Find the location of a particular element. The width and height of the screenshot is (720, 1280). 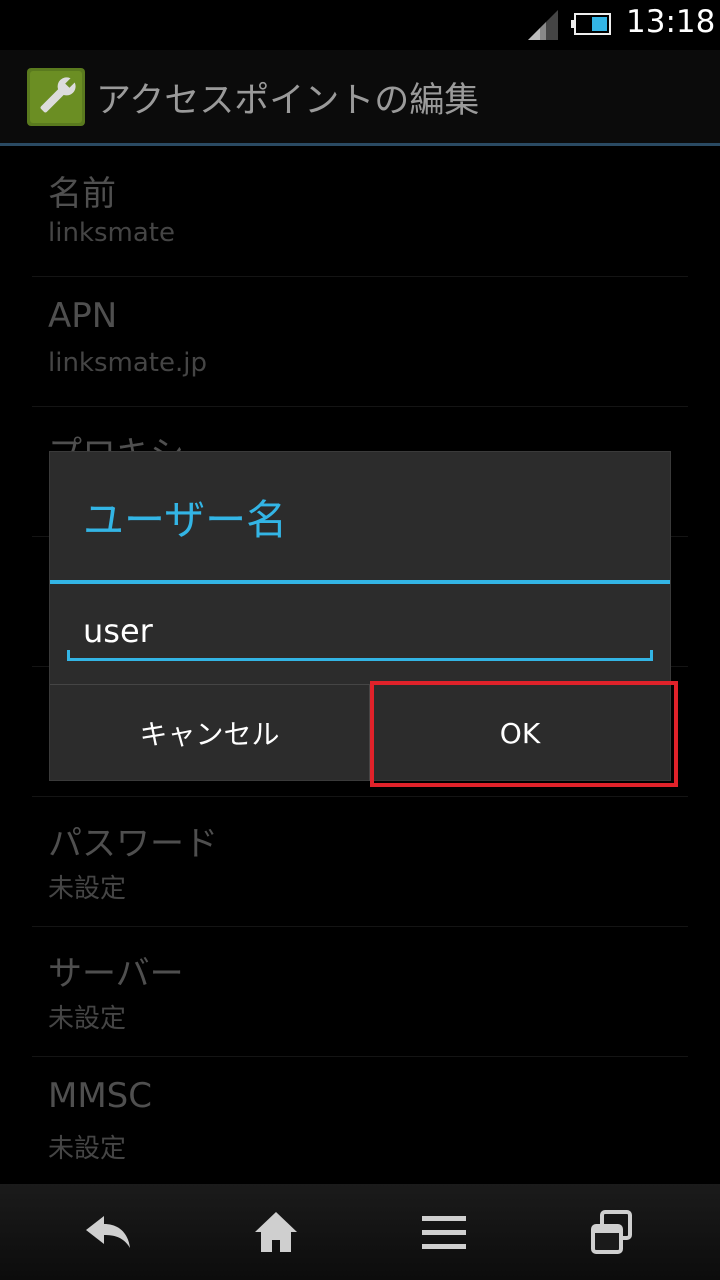

username-field is located at coordinates (360, 632).